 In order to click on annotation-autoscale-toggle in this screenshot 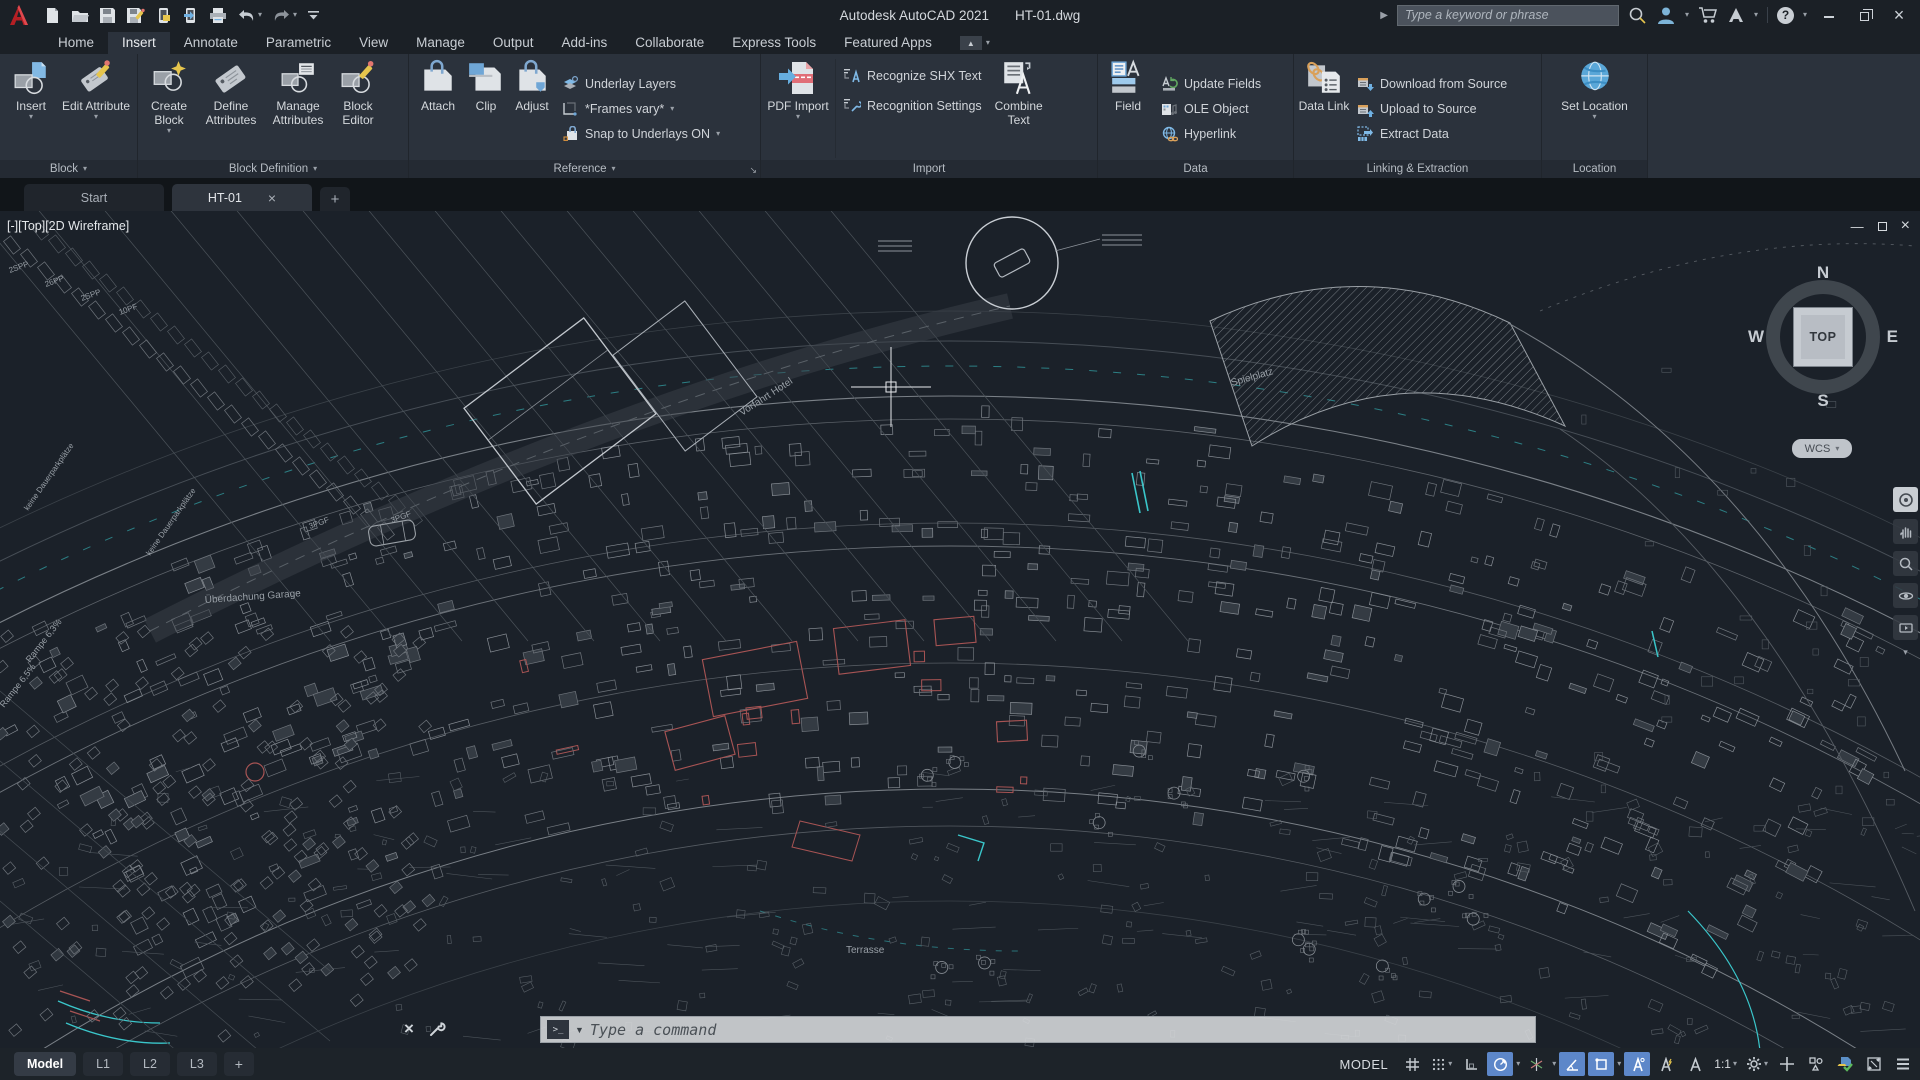, I will do `click(1666, 1064)`.